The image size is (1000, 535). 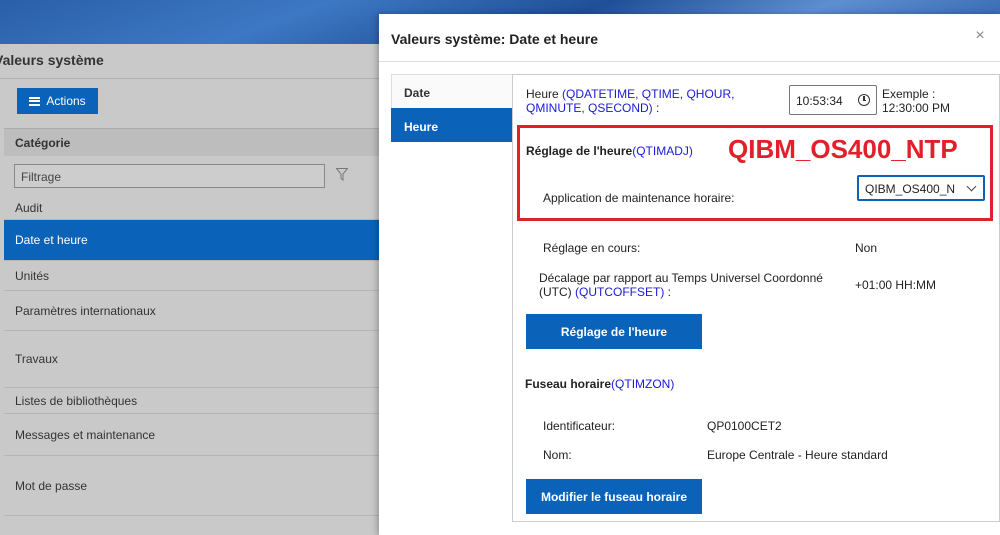 I want to click on chevron-down-icon, so click(x=971, y=186).